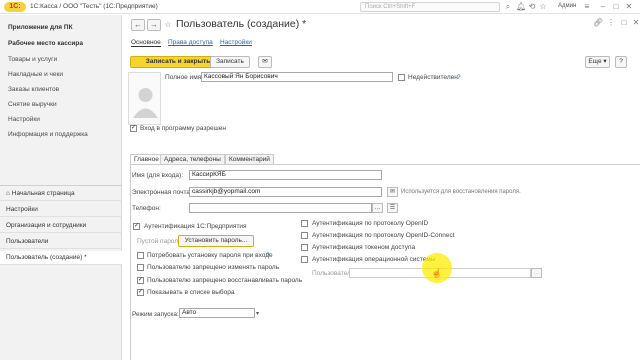 This screenshot has height=360, width=640. Describe the element at coordinates (598, 23) in the screenshot. I see `link-icon: 🔗︎` at that location.